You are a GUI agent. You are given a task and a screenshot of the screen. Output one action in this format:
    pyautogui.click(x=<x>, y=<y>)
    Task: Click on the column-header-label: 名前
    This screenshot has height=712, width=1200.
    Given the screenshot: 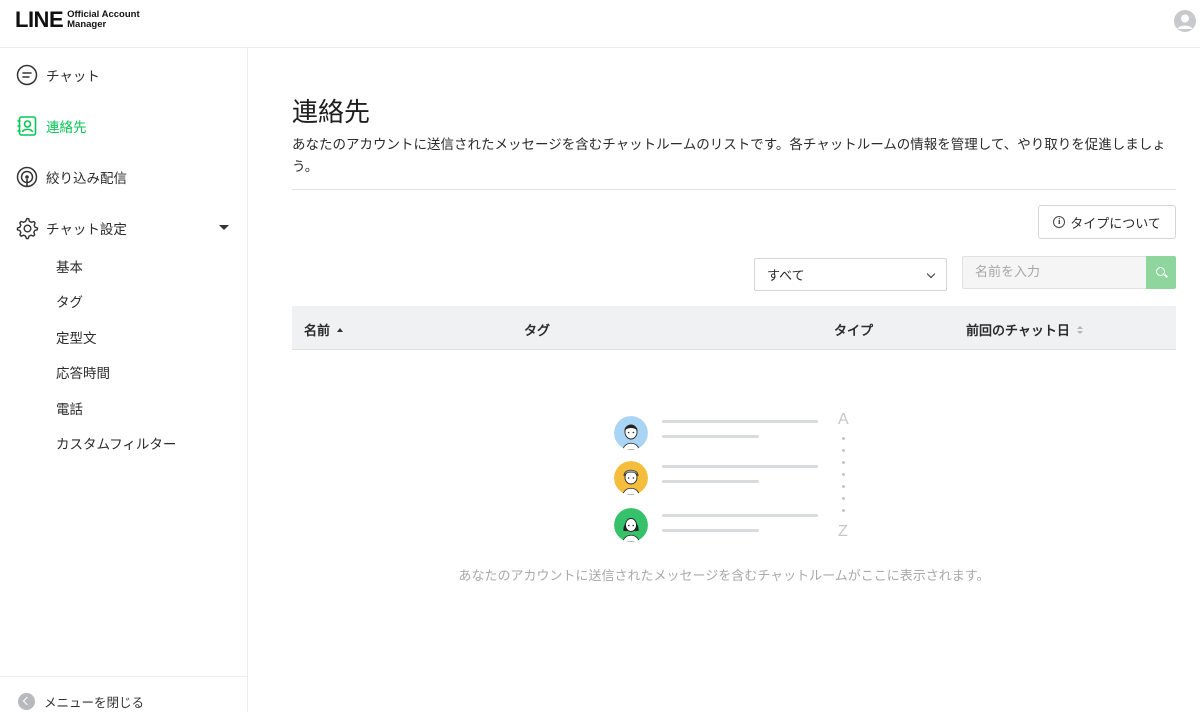 What is the action you would take?
    pyautogui.click(x=317, y=331)
    